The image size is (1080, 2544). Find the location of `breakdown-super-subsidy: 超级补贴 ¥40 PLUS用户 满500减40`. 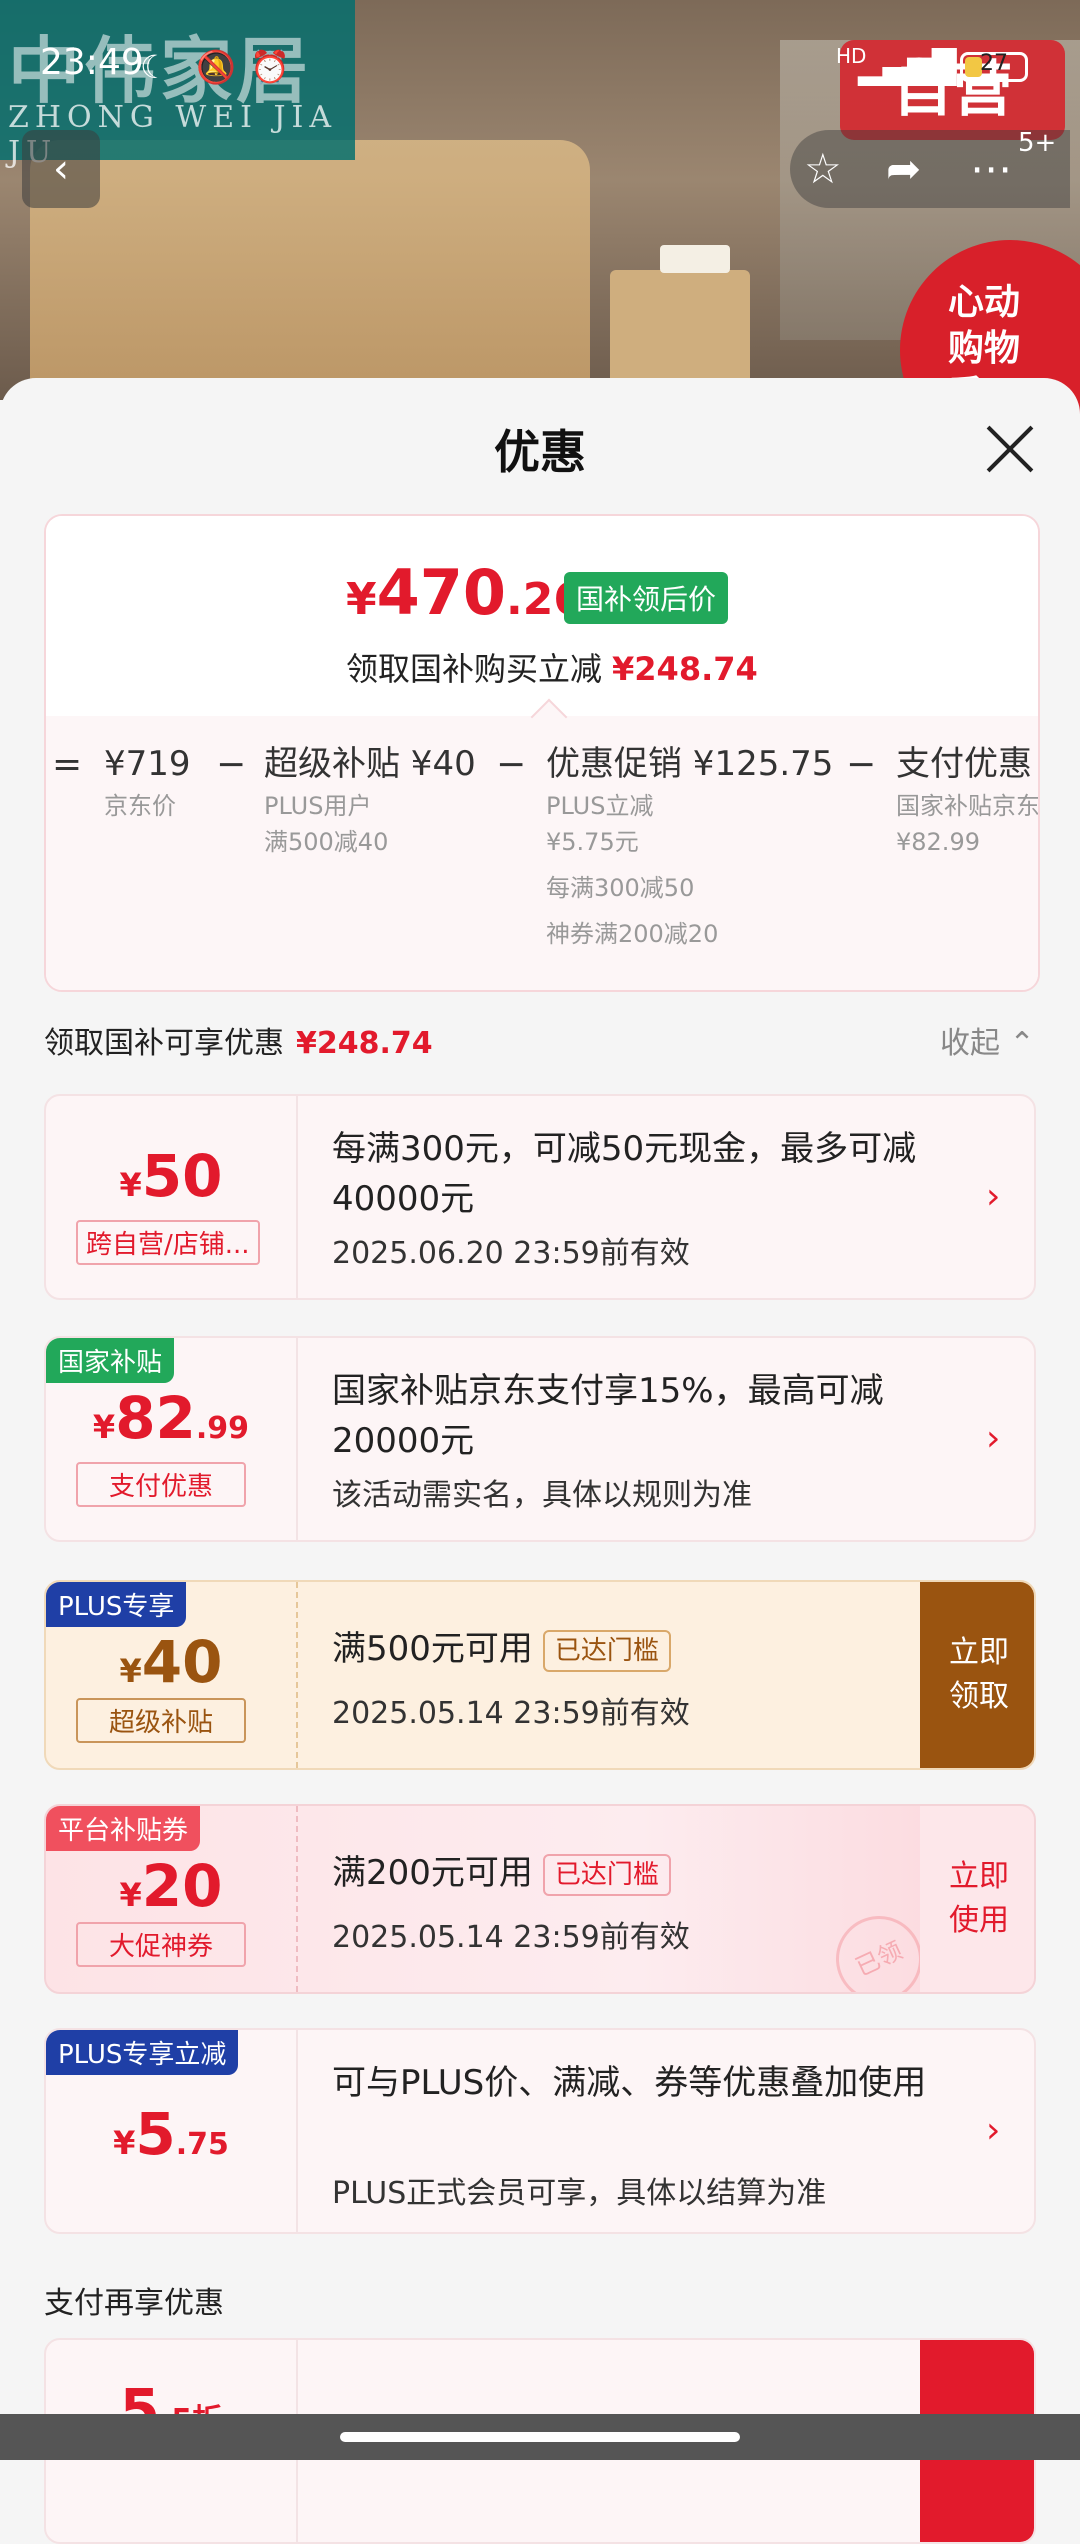

breakdown-super-subsidy: 超级补贴 ¥40 PLUS用户 满500减40 is located at coordinates (370, 800).